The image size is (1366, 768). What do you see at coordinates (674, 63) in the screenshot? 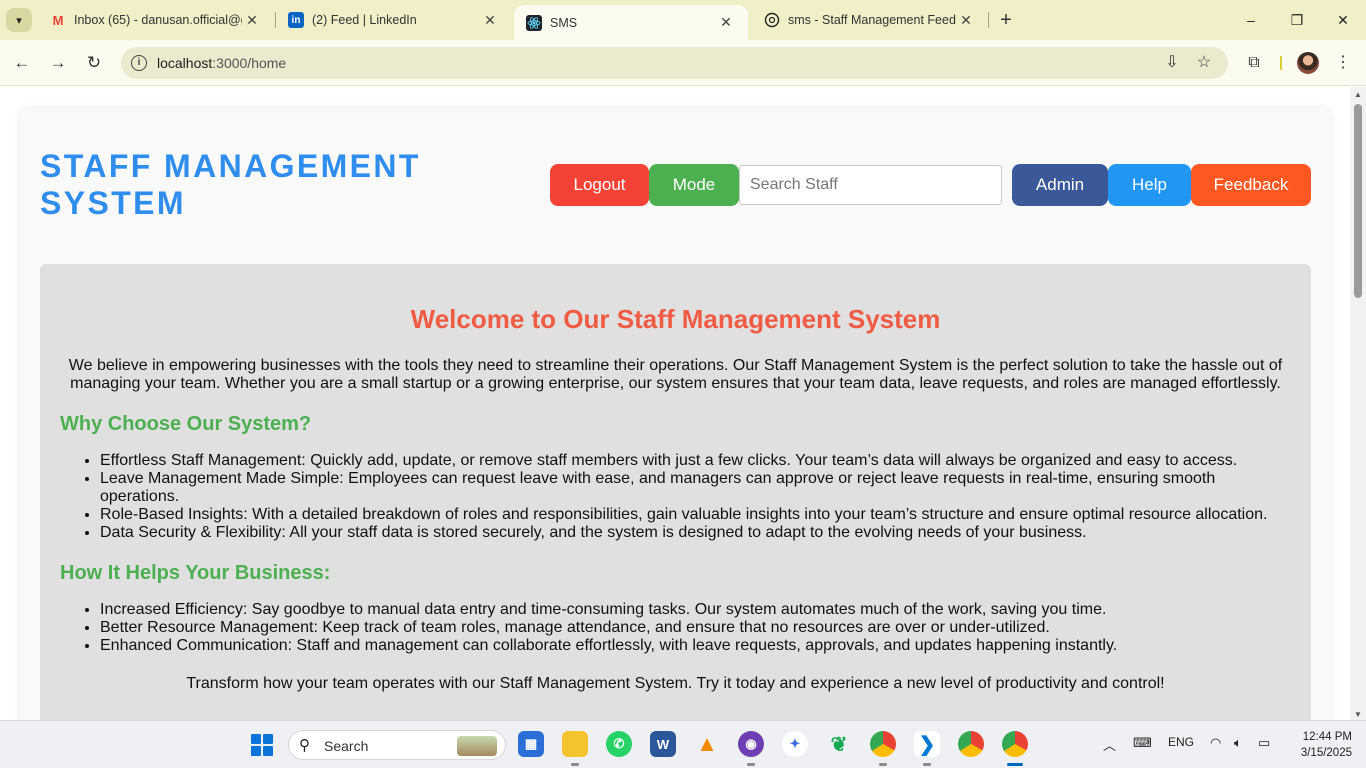
I see `address-bar: i localhost:3000/home` at bounding box center [674, 63].